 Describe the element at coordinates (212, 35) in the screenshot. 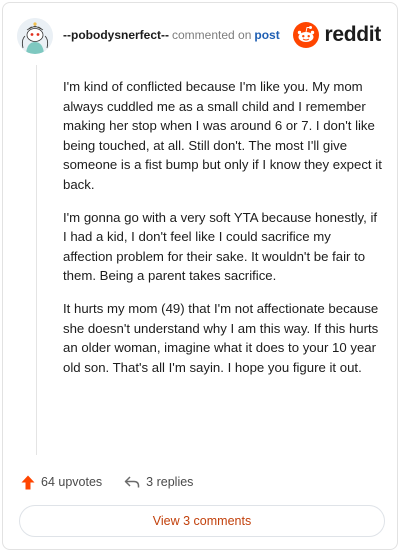

I see `commented-on-label: commented on` at that location.